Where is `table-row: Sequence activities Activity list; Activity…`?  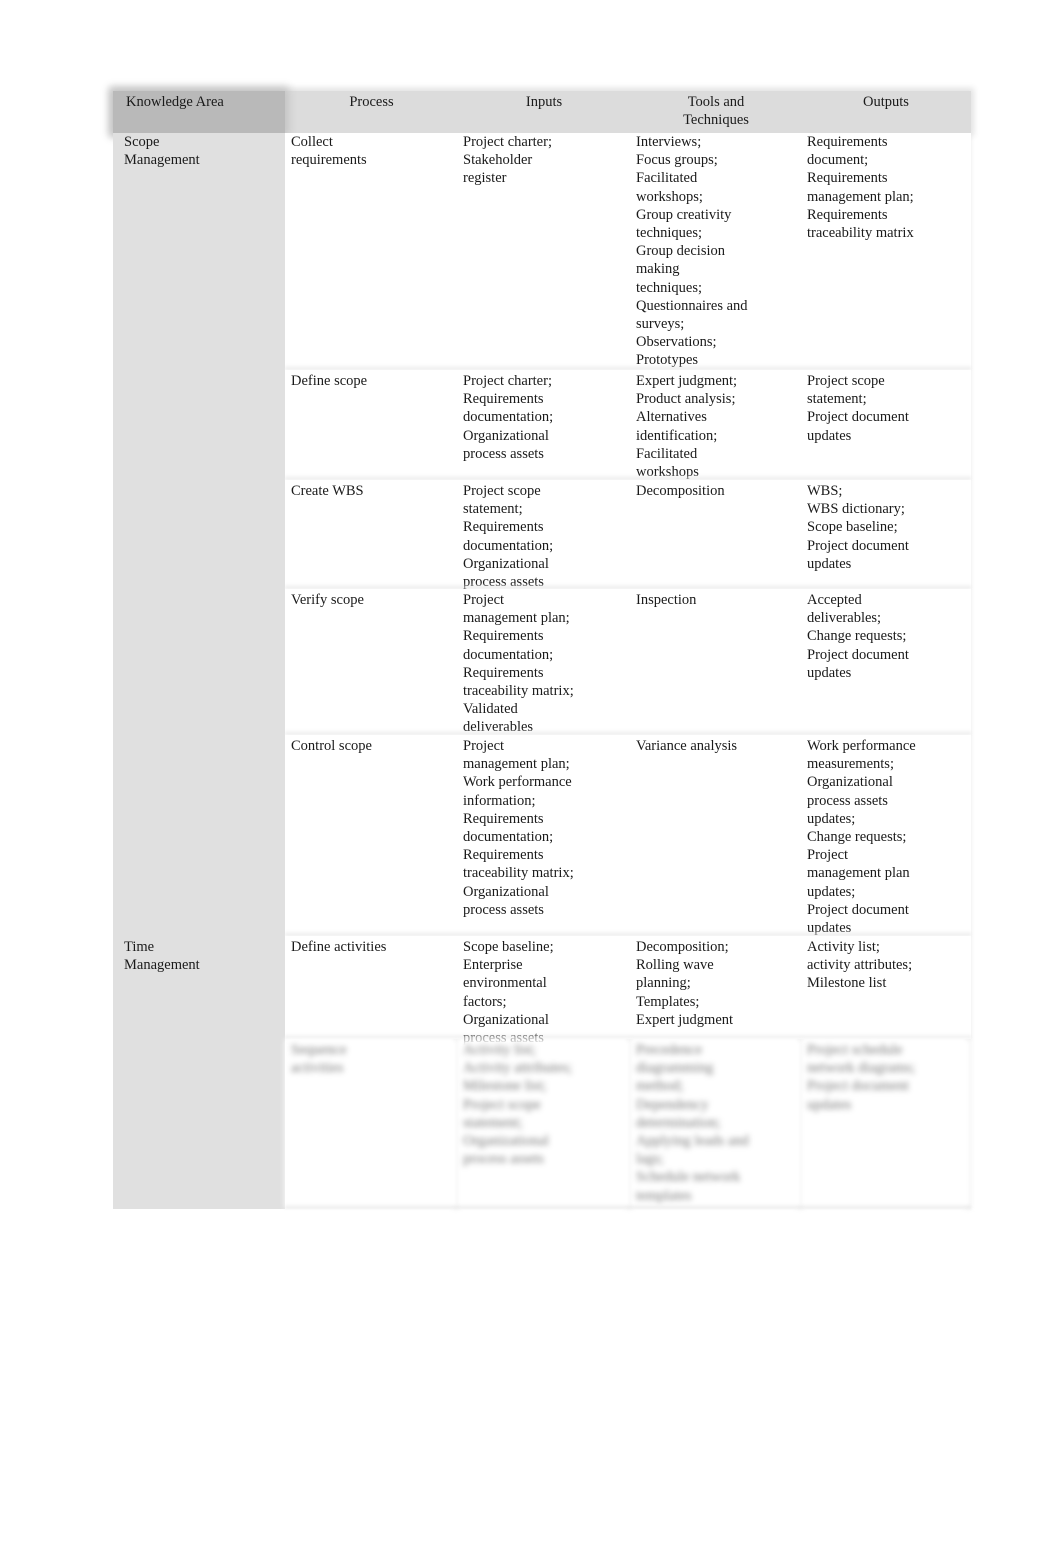
table-row: Sequence activities Activity list; Activity… is located at coordinates (542, 1124).